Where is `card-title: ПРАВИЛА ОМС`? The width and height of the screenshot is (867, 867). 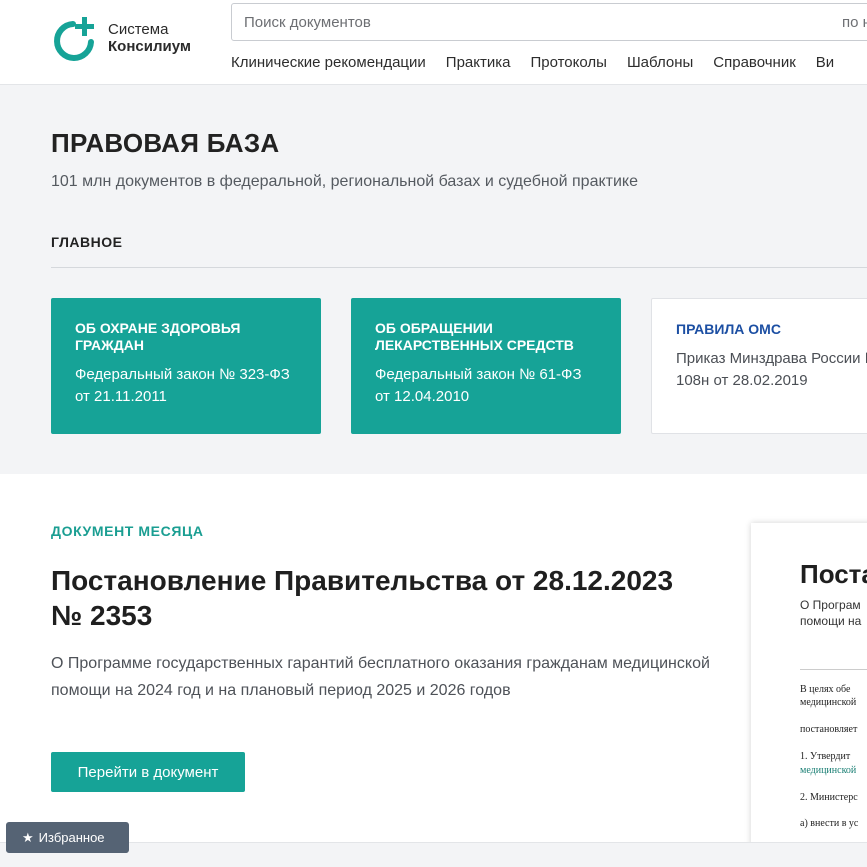
card-title: ПРАВИЛА ОМС is located at coordinates (728, 329).